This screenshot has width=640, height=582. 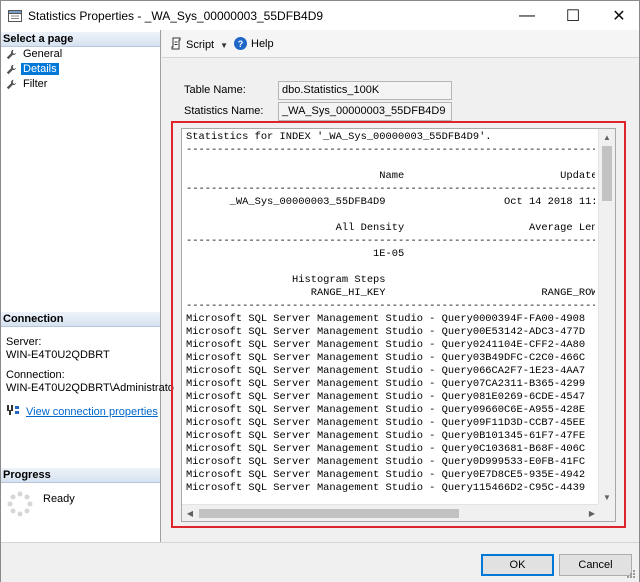 I want to click on help-button: ? Help, so click(x=254, y=43).